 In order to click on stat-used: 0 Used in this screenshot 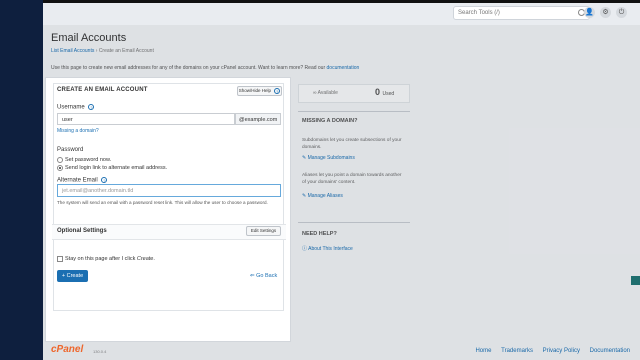, I will do `click(384, 92)`.